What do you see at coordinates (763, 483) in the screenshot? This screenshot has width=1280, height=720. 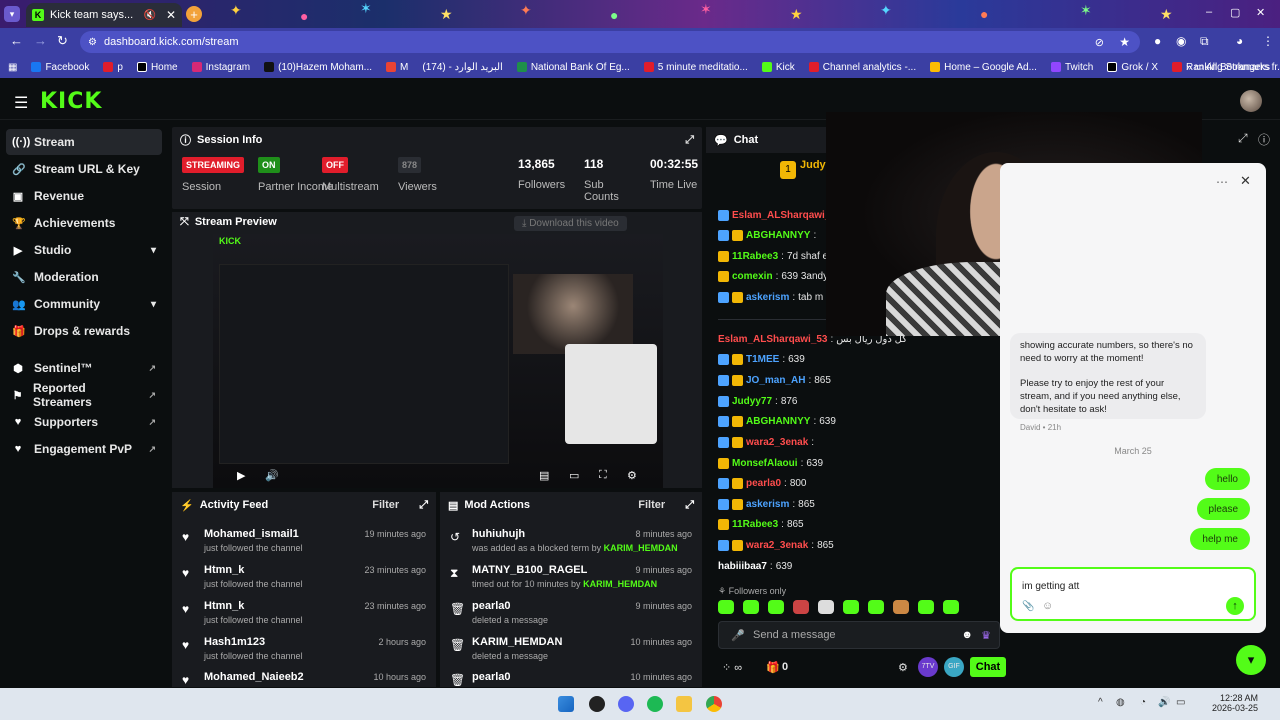 I see `chat-username: pearla0` at bounding box center [763, 483].